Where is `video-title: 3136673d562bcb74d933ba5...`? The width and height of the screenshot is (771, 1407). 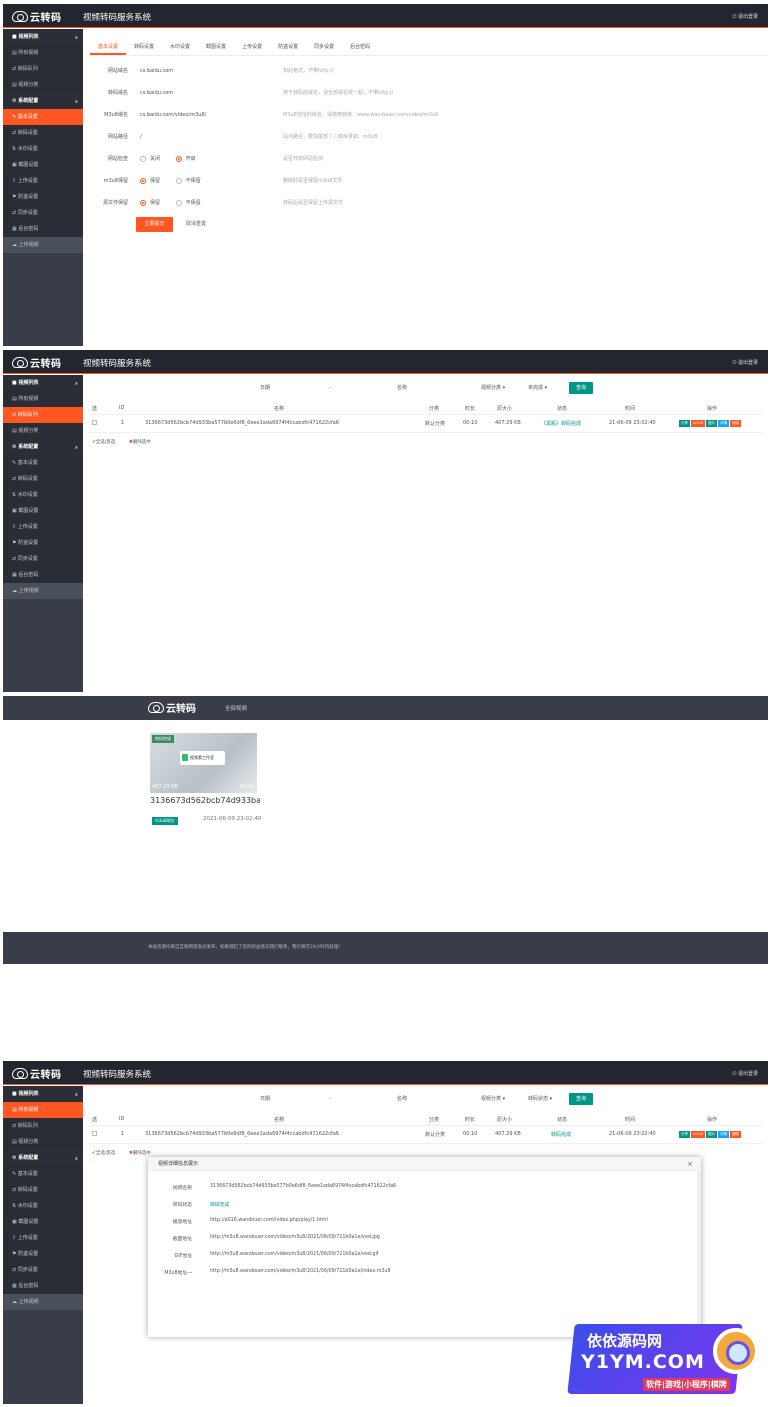 video-title: 3136673d562bcb74d933ba5... is located at coordinates (205, 800).